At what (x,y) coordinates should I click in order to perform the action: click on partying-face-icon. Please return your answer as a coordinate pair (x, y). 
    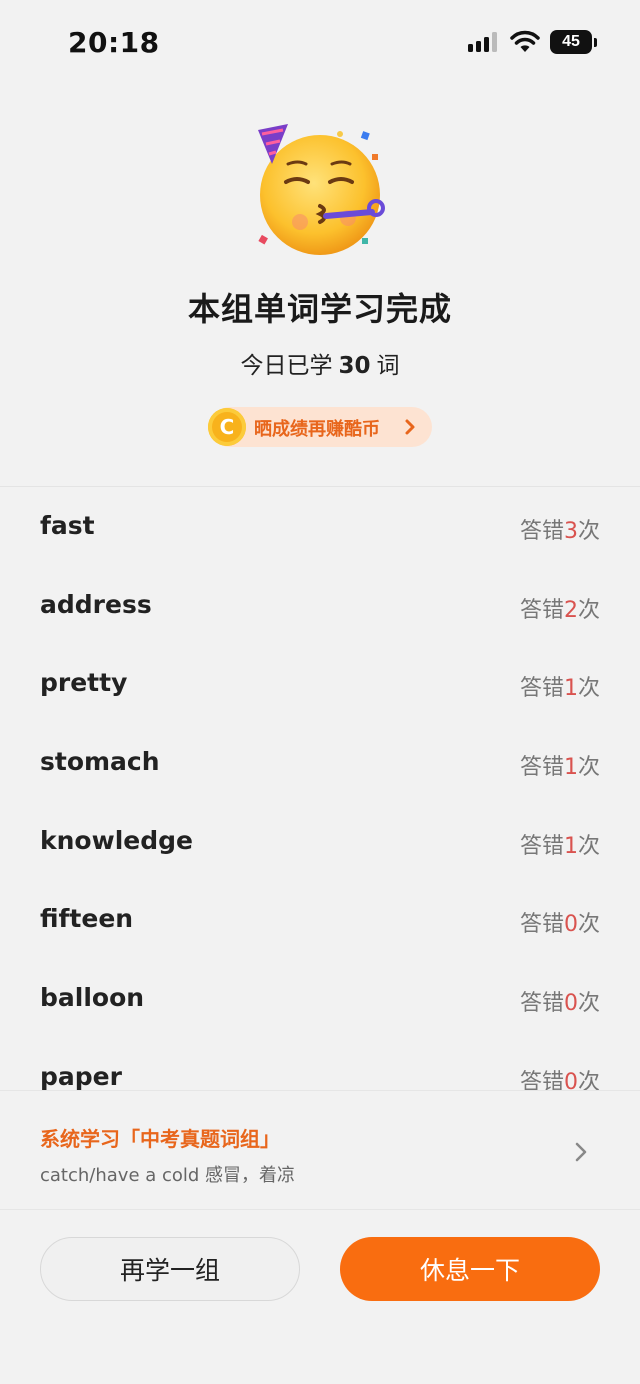
    Looking at the image, I should click on (321, 189).